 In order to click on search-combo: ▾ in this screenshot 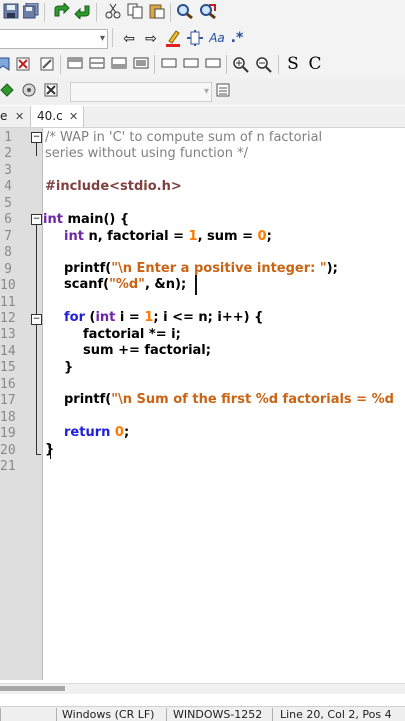, I will do `click(54, 39)`.